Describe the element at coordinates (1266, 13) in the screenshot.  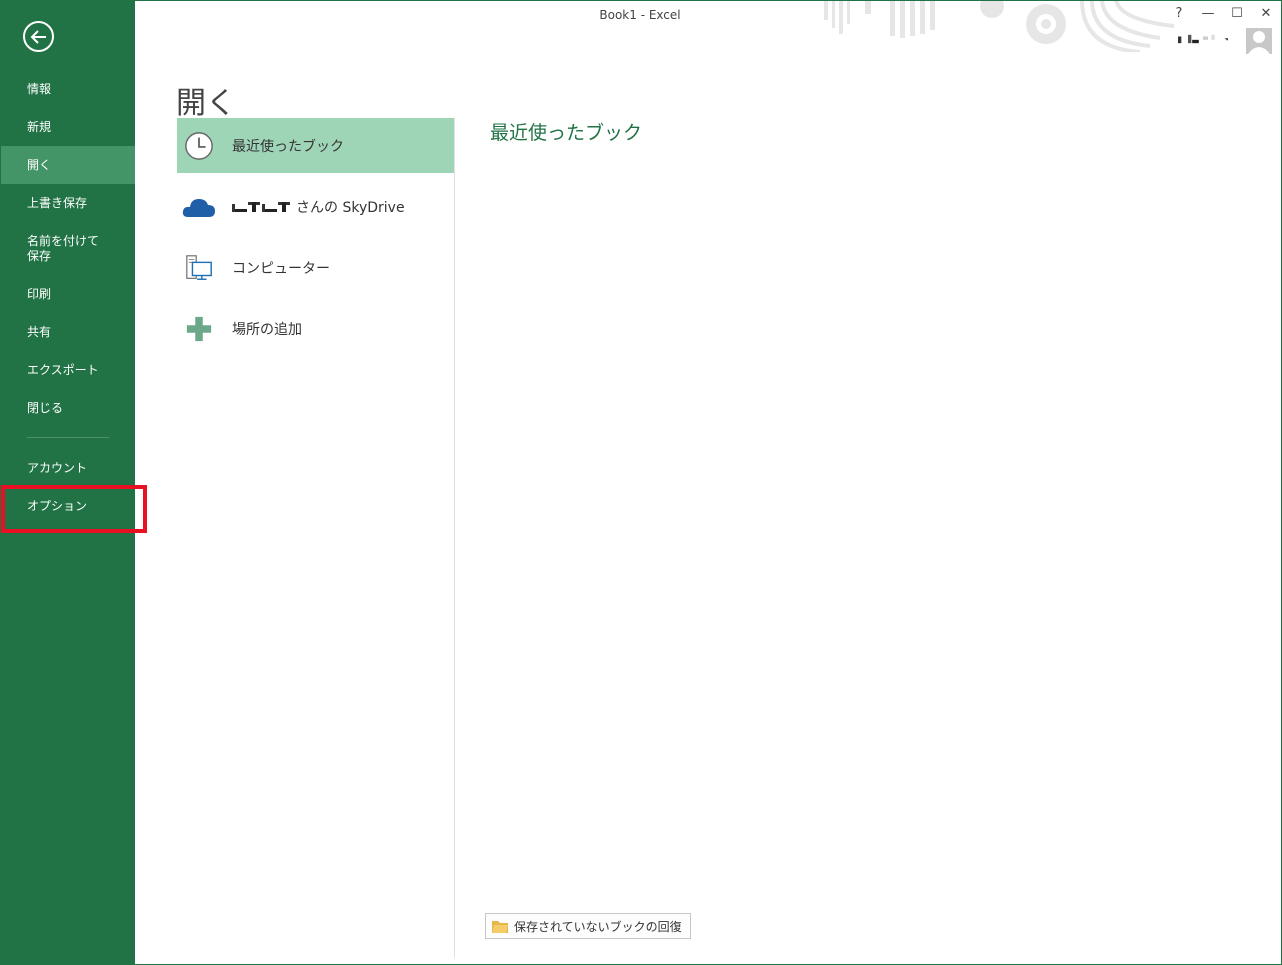
I see `close-button: ✕` at that location.